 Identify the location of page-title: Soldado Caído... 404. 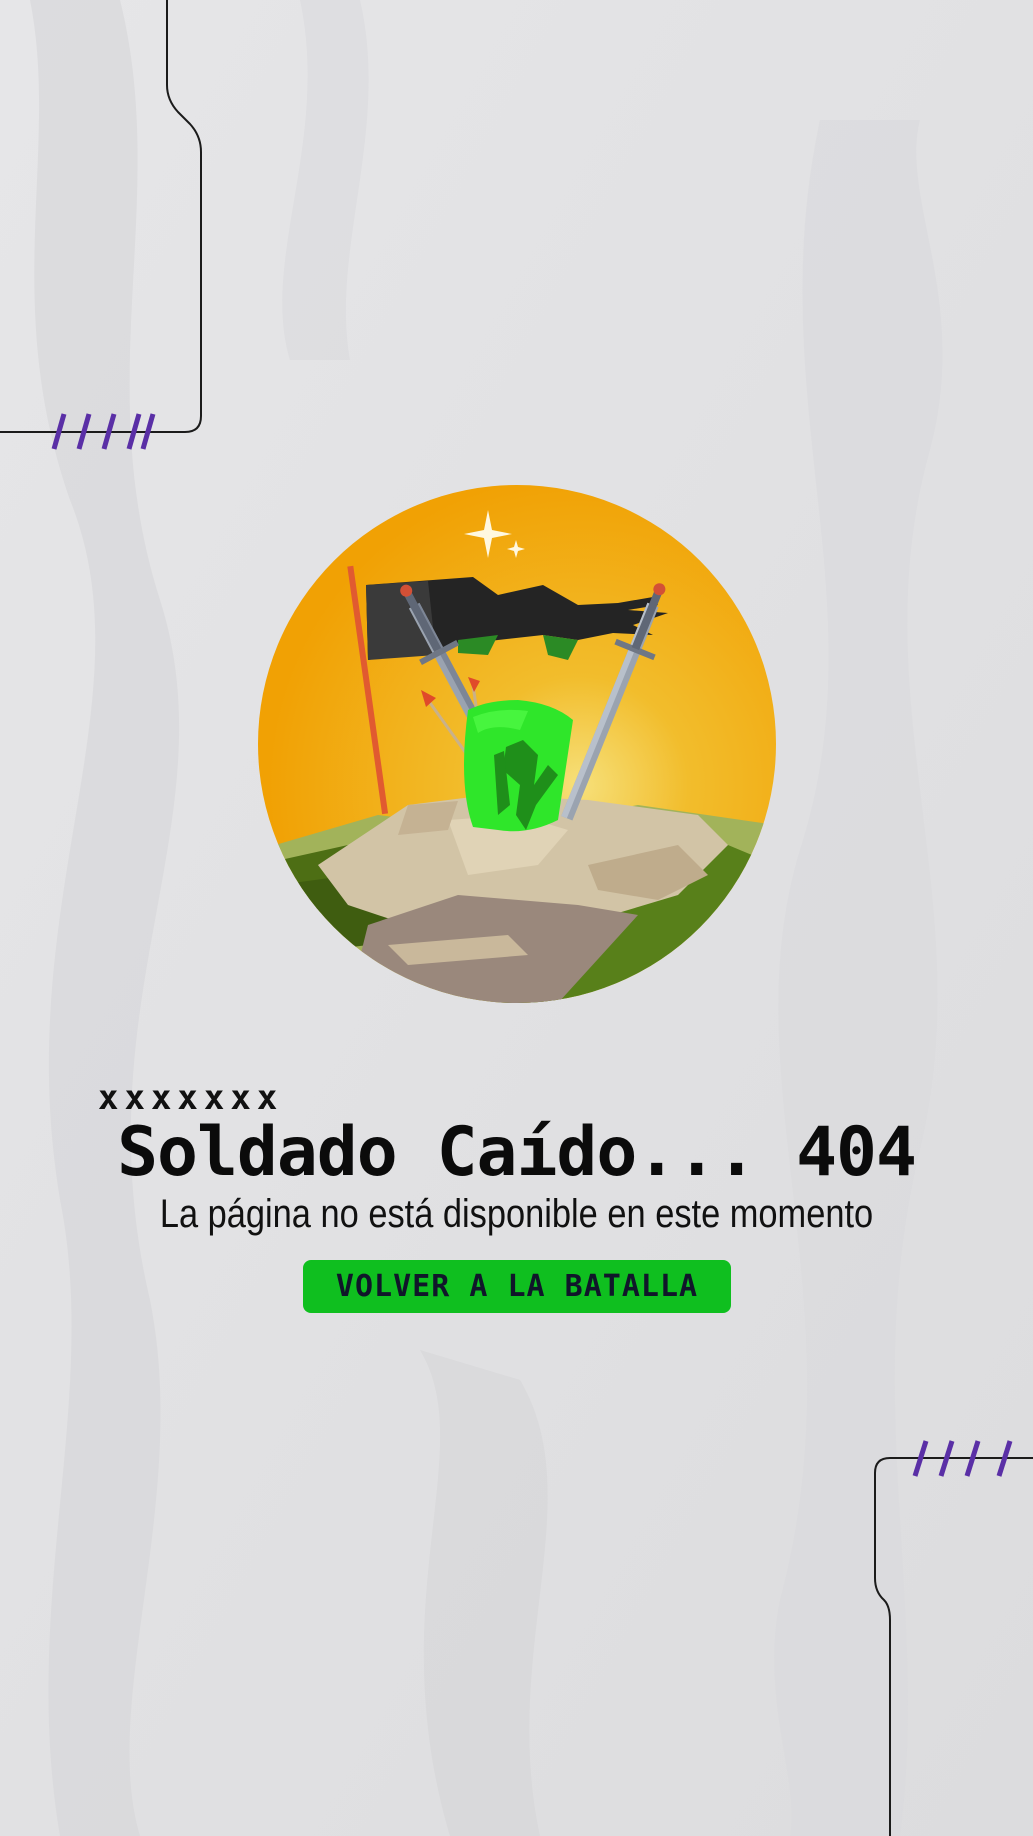
(517, 1152).